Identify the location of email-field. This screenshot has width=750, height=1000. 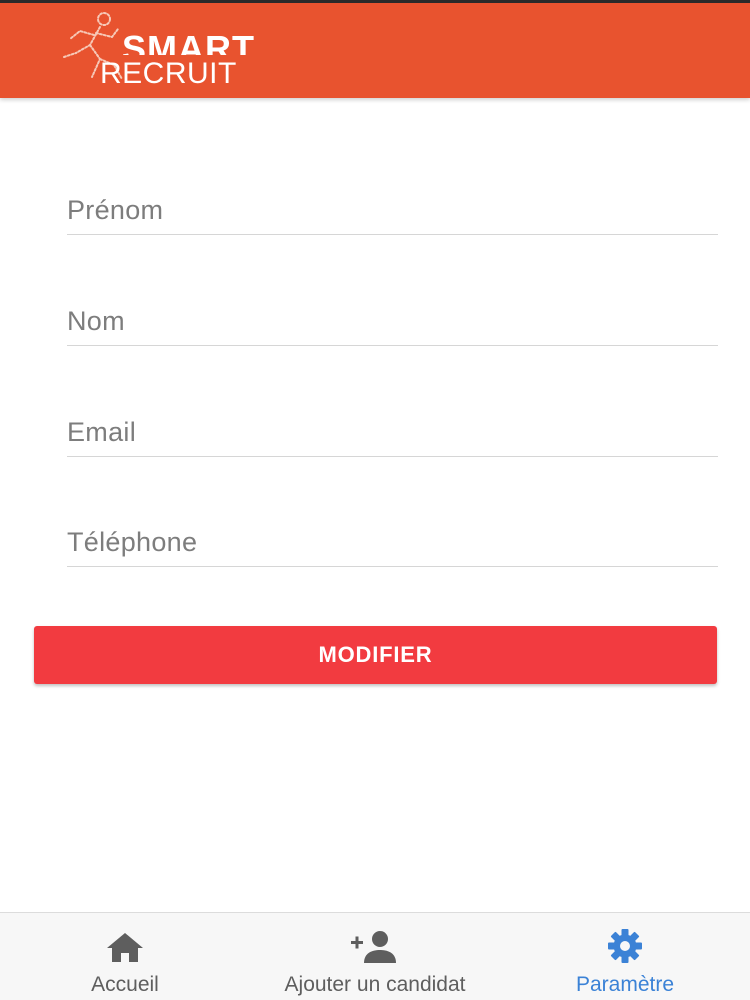
(392, 427).